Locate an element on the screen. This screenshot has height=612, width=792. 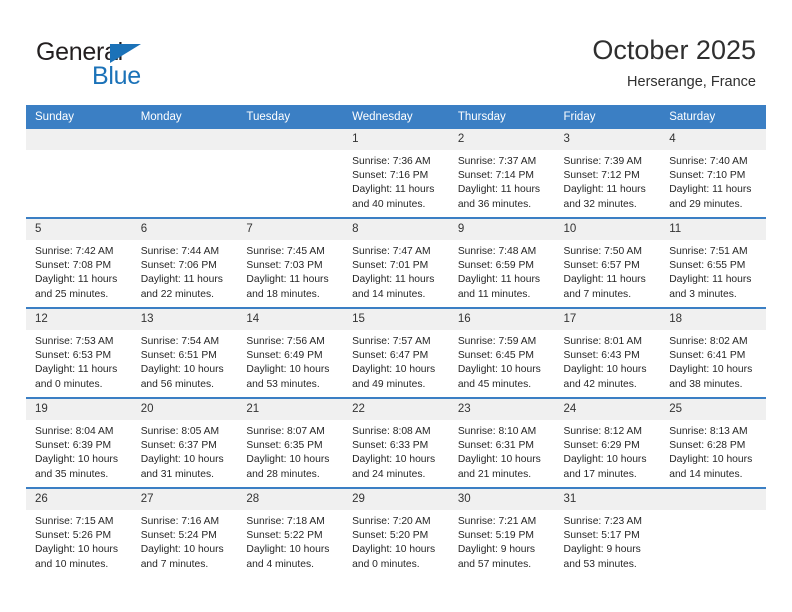
sunset-time: Sunset: 7:16 PM is located at coordinates (390, 176).